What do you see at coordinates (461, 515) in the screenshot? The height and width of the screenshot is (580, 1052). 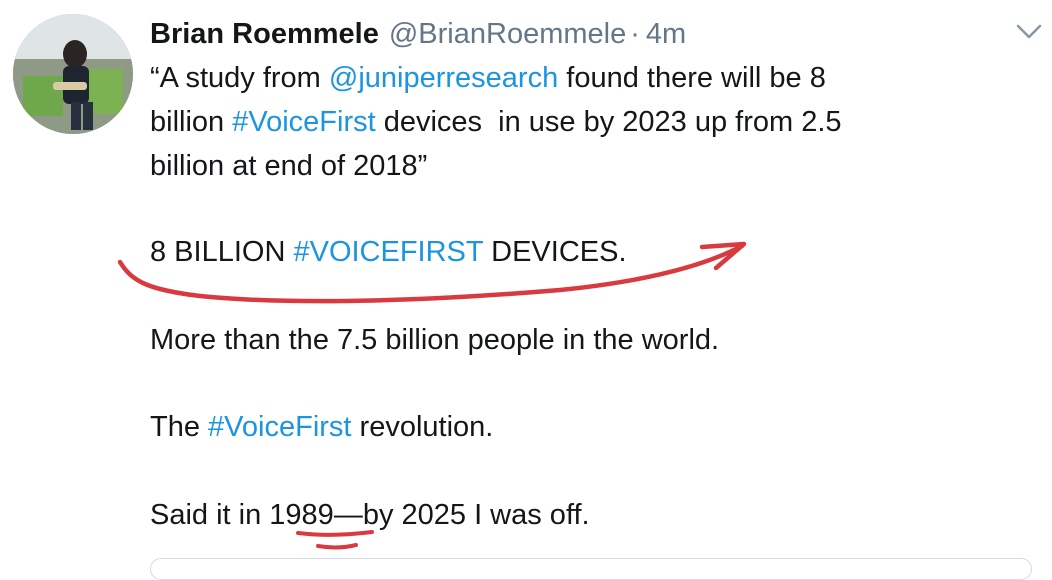 I see `text-segment: —by 2025 I was off.` at bounding box center [461, 515].